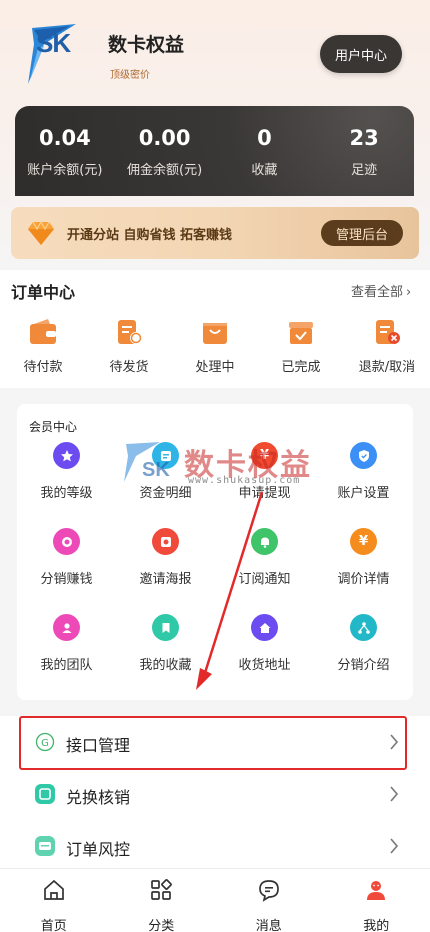  What do you see at coordinates (53, 43) in the screenshot?
I see `logo-text: SK` at bounding box center [53, 43].